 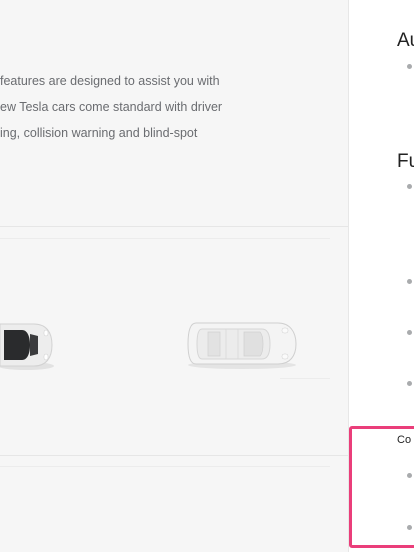 What do you see at coordinates (110, 81) in the screenshot?
I see `description-line-1: features are designed to assist you with` at bounding box center [110, 81].